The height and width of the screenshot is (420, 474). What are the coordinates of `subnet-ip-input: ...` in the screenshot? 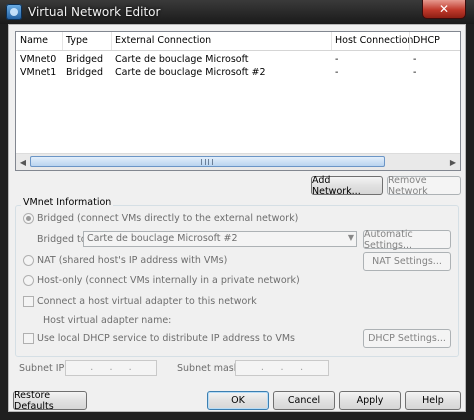 It's located at (111, 368).